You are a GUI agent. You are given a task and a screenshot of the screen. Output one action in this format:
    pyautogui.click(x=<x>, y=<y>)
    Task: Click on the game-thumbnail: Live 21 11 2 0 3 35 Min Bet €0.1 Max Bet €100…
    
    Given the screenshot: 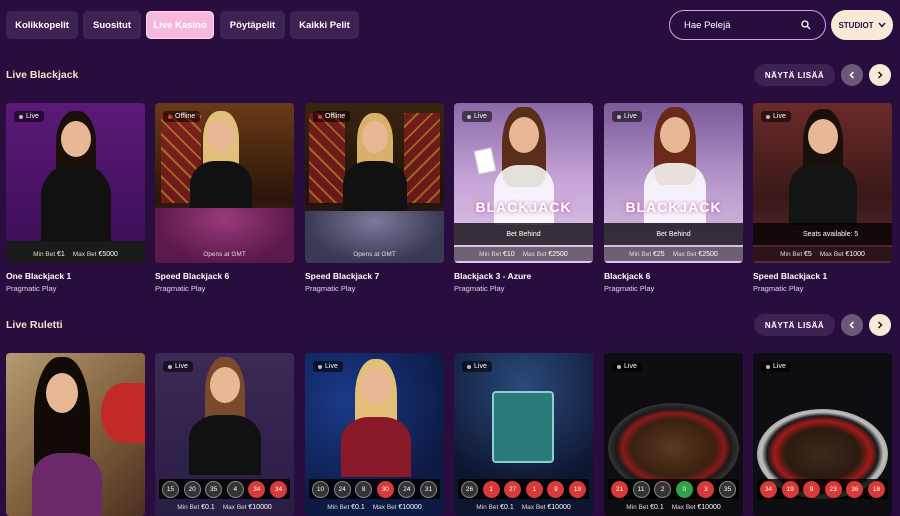 What is the action you would take?
    pyautogui.click(x=673, y=434)
    